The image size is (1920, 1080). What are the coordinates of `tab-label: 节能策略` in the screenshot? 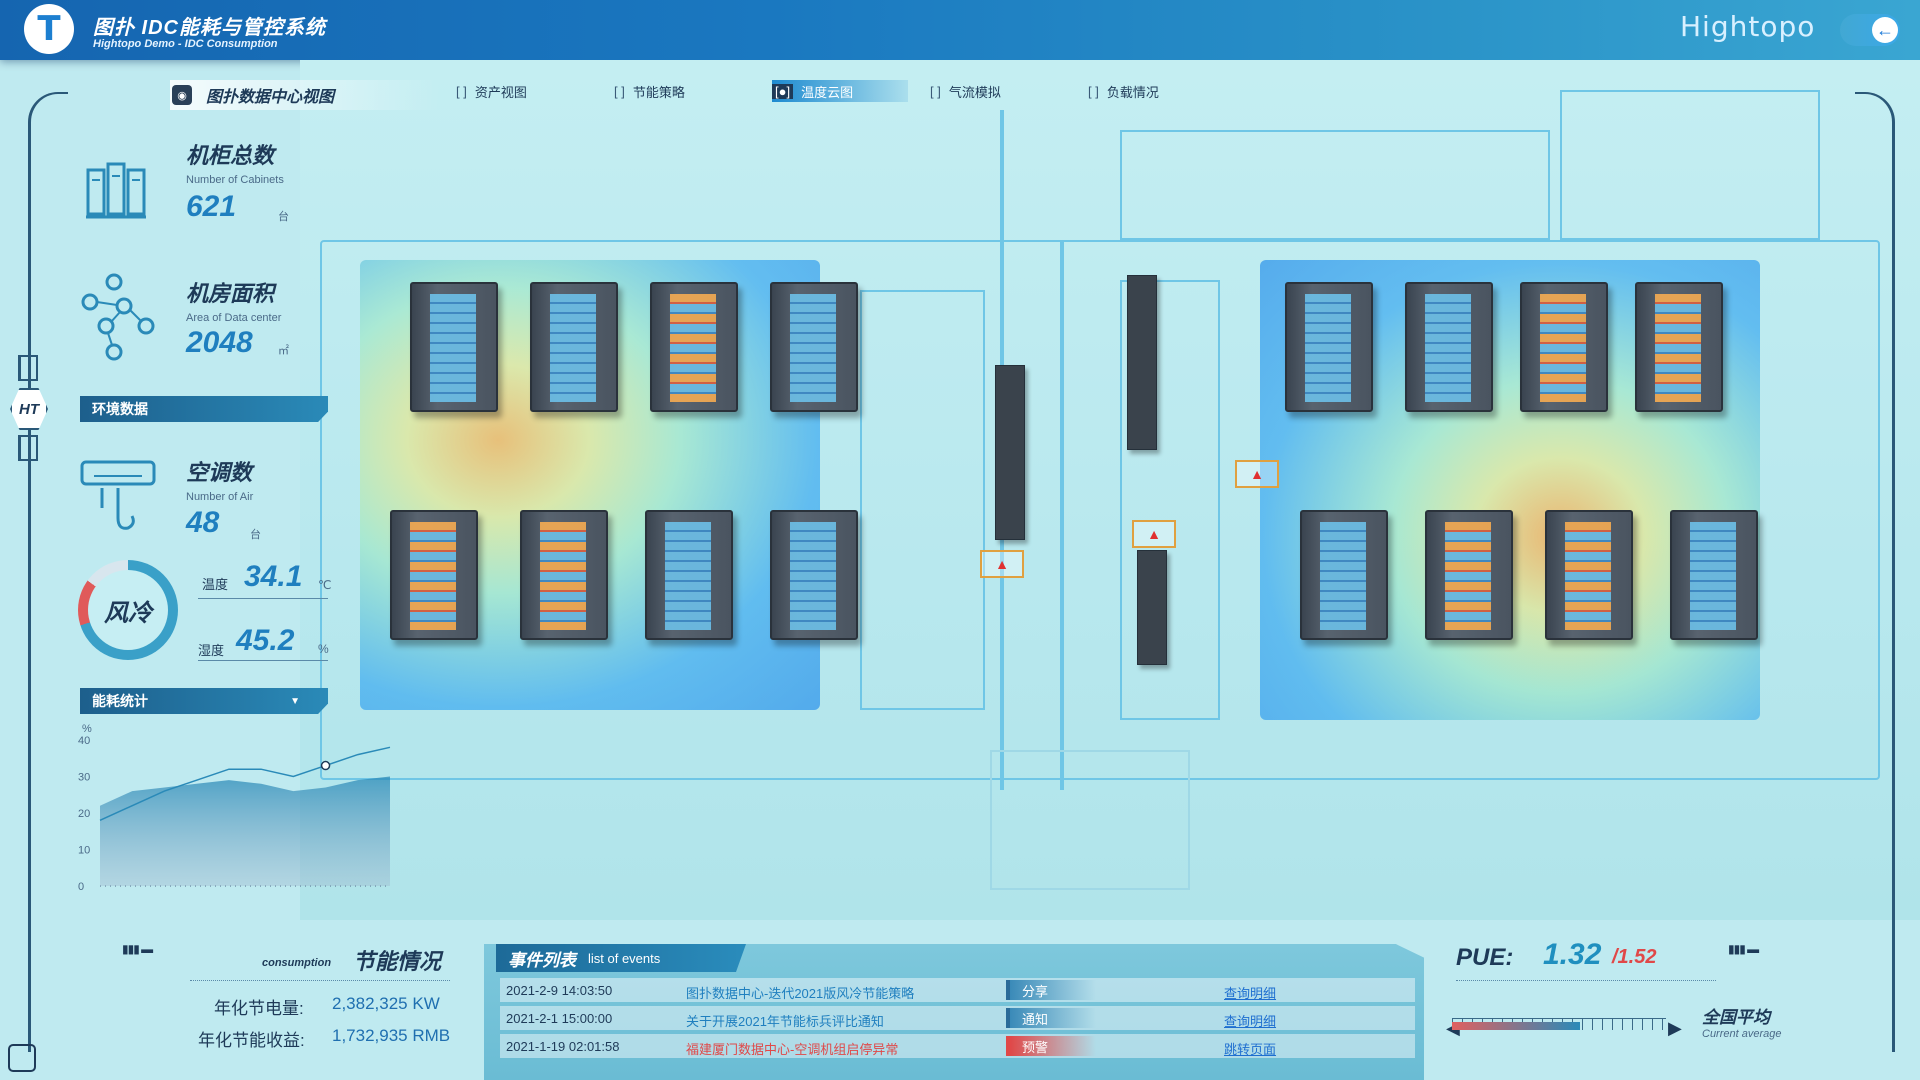 It's located at (658, 92).